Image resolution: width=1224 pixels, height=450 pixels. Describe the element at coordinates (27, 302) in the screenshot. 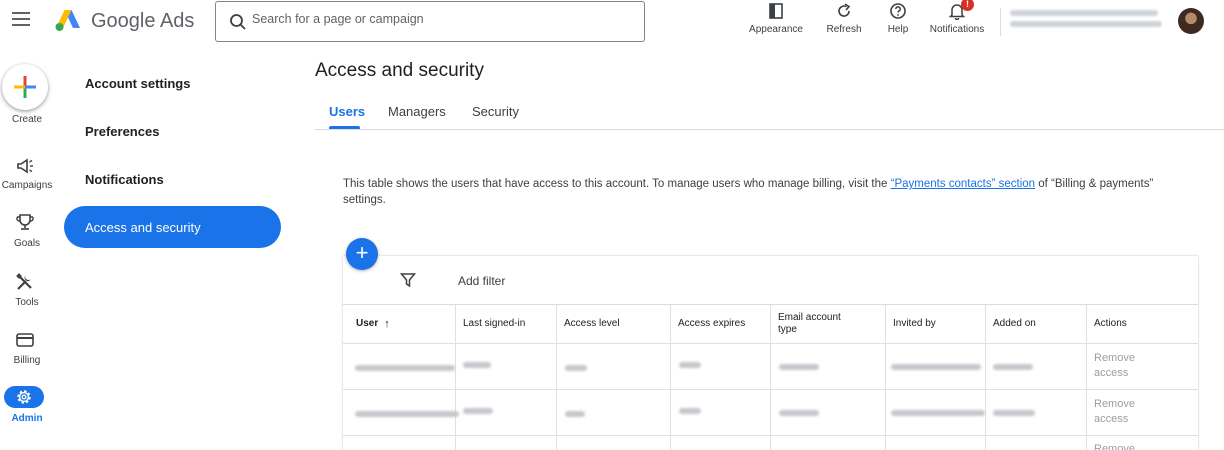

I see `rail-label-tools: Tools` at that location.